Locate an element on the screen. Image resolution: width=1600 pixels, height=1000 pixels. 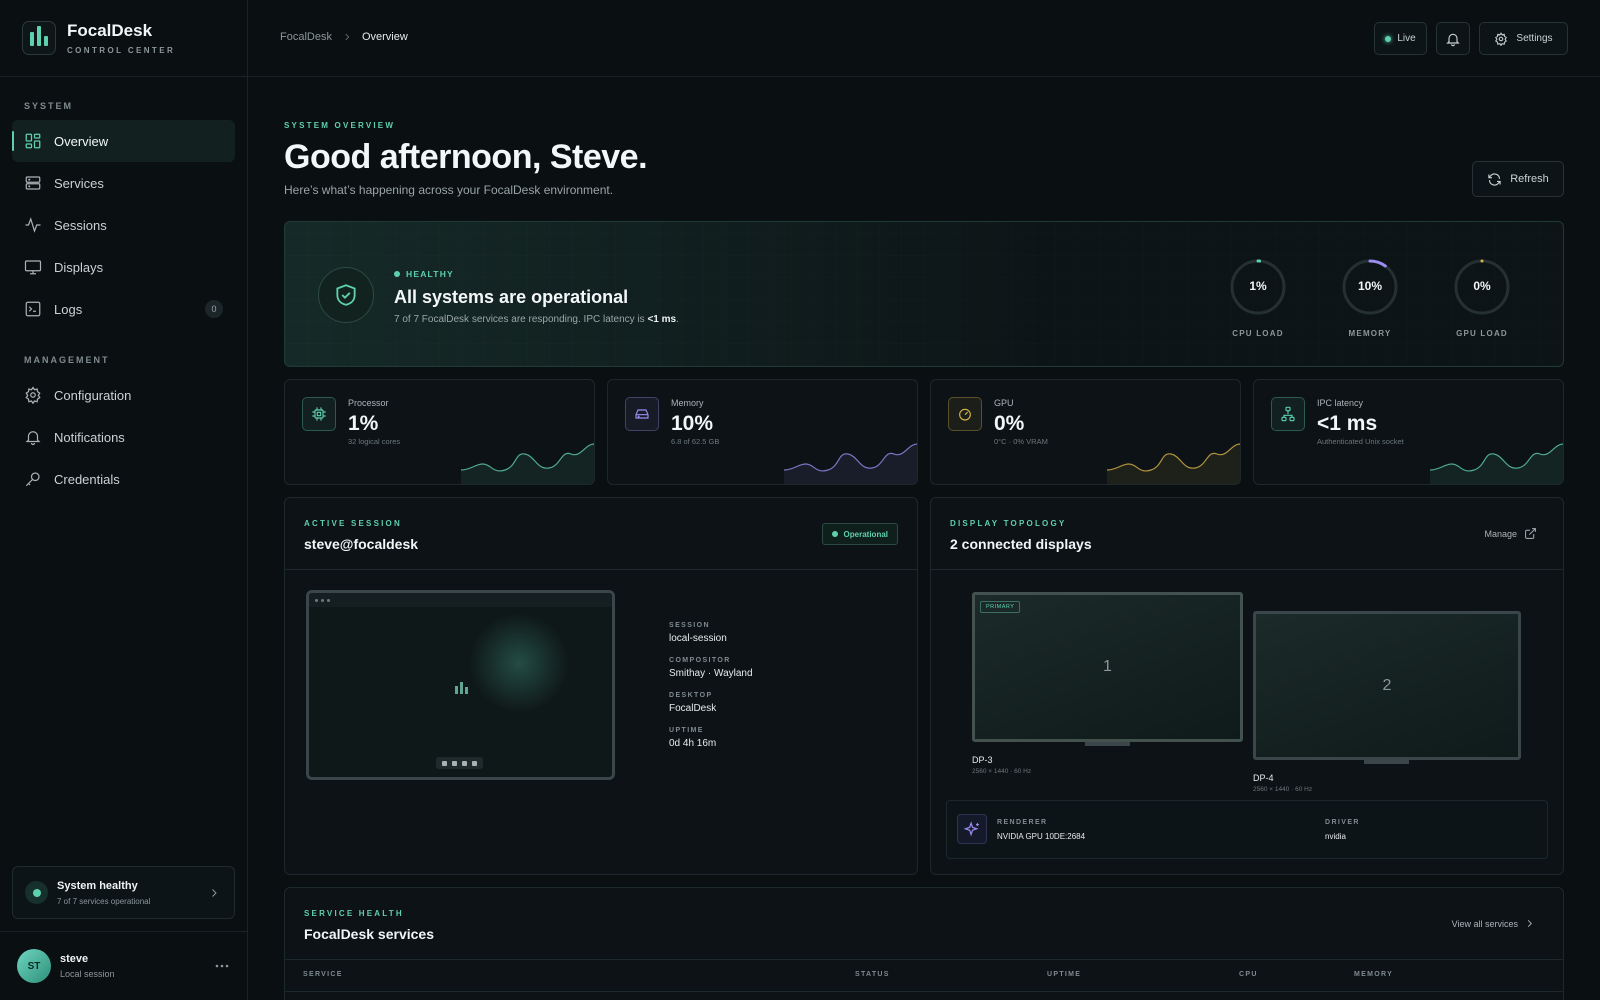
live-indicator: Live is located at coordinates (1400, 38).